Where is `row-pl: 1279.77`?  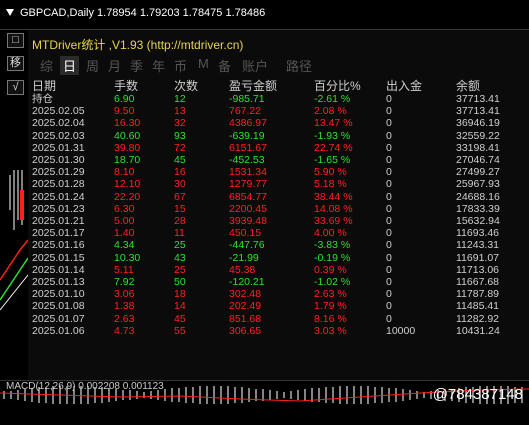
row-pl: 1279.77 is located at coordinates (248, 184).